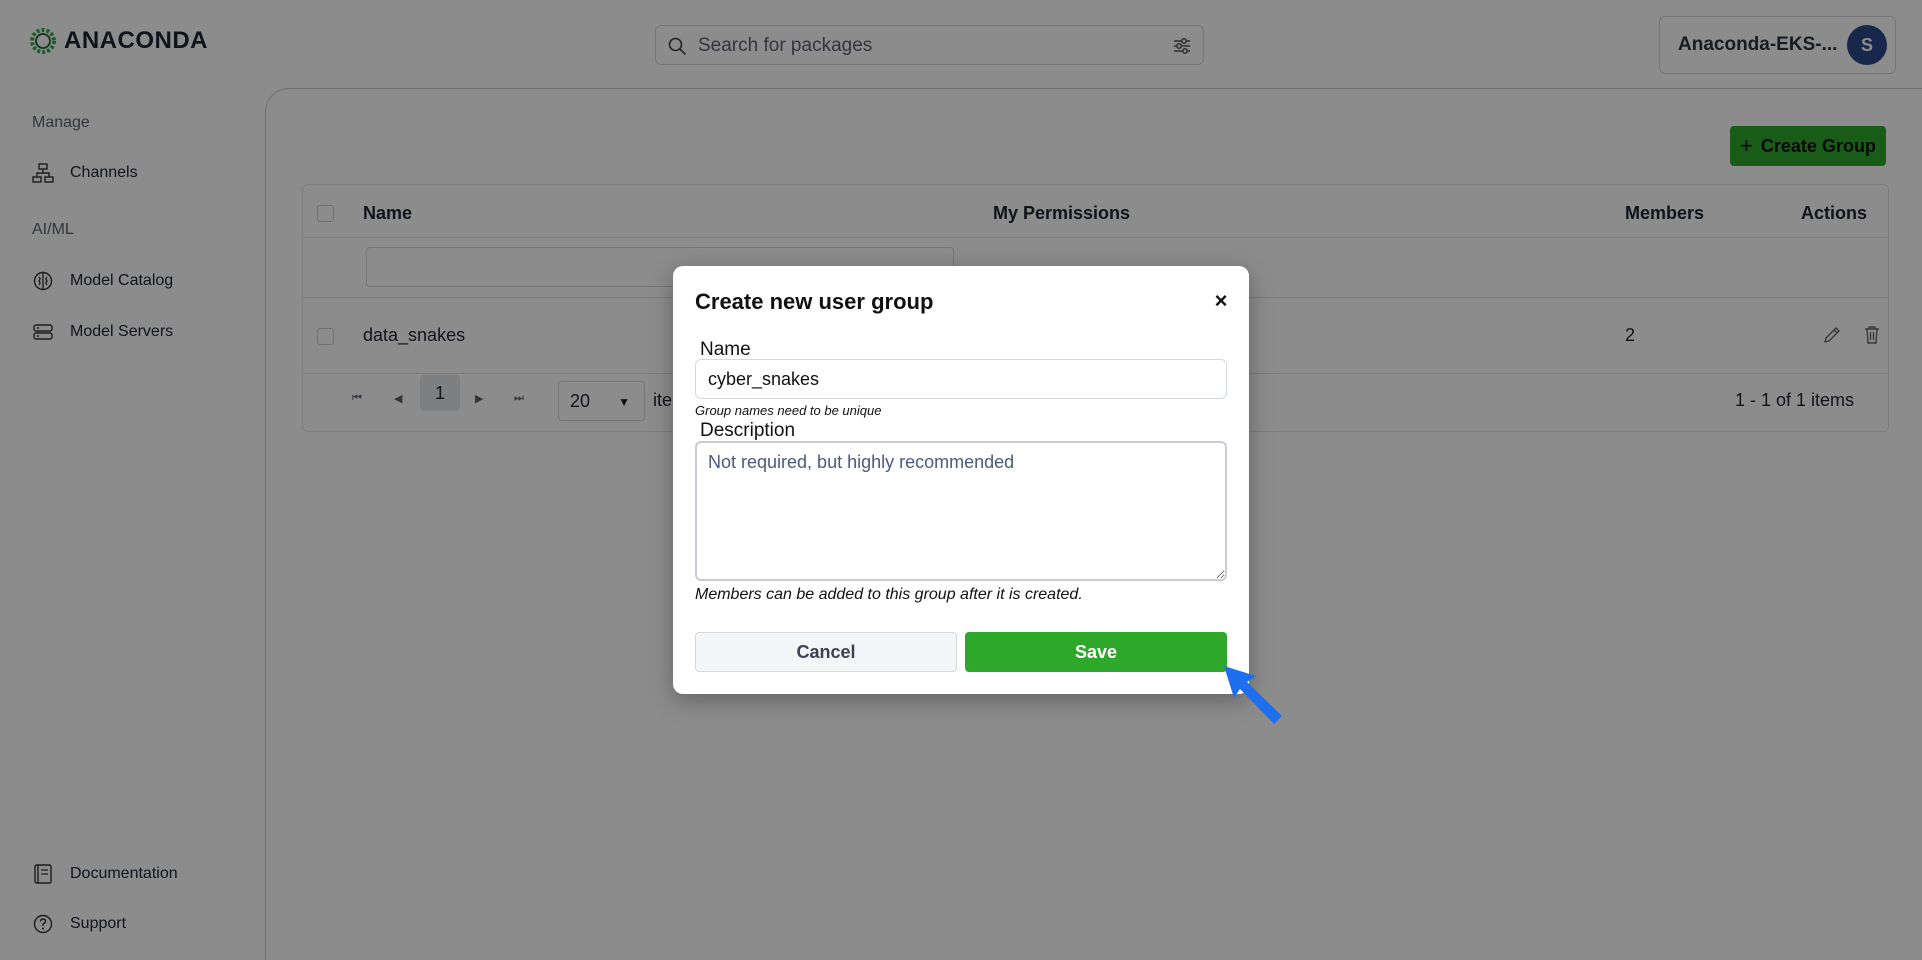  What do you see at coordinates (961, 379) in the screenshot?
I see `group-name-input` at bounding box center [961, 379].